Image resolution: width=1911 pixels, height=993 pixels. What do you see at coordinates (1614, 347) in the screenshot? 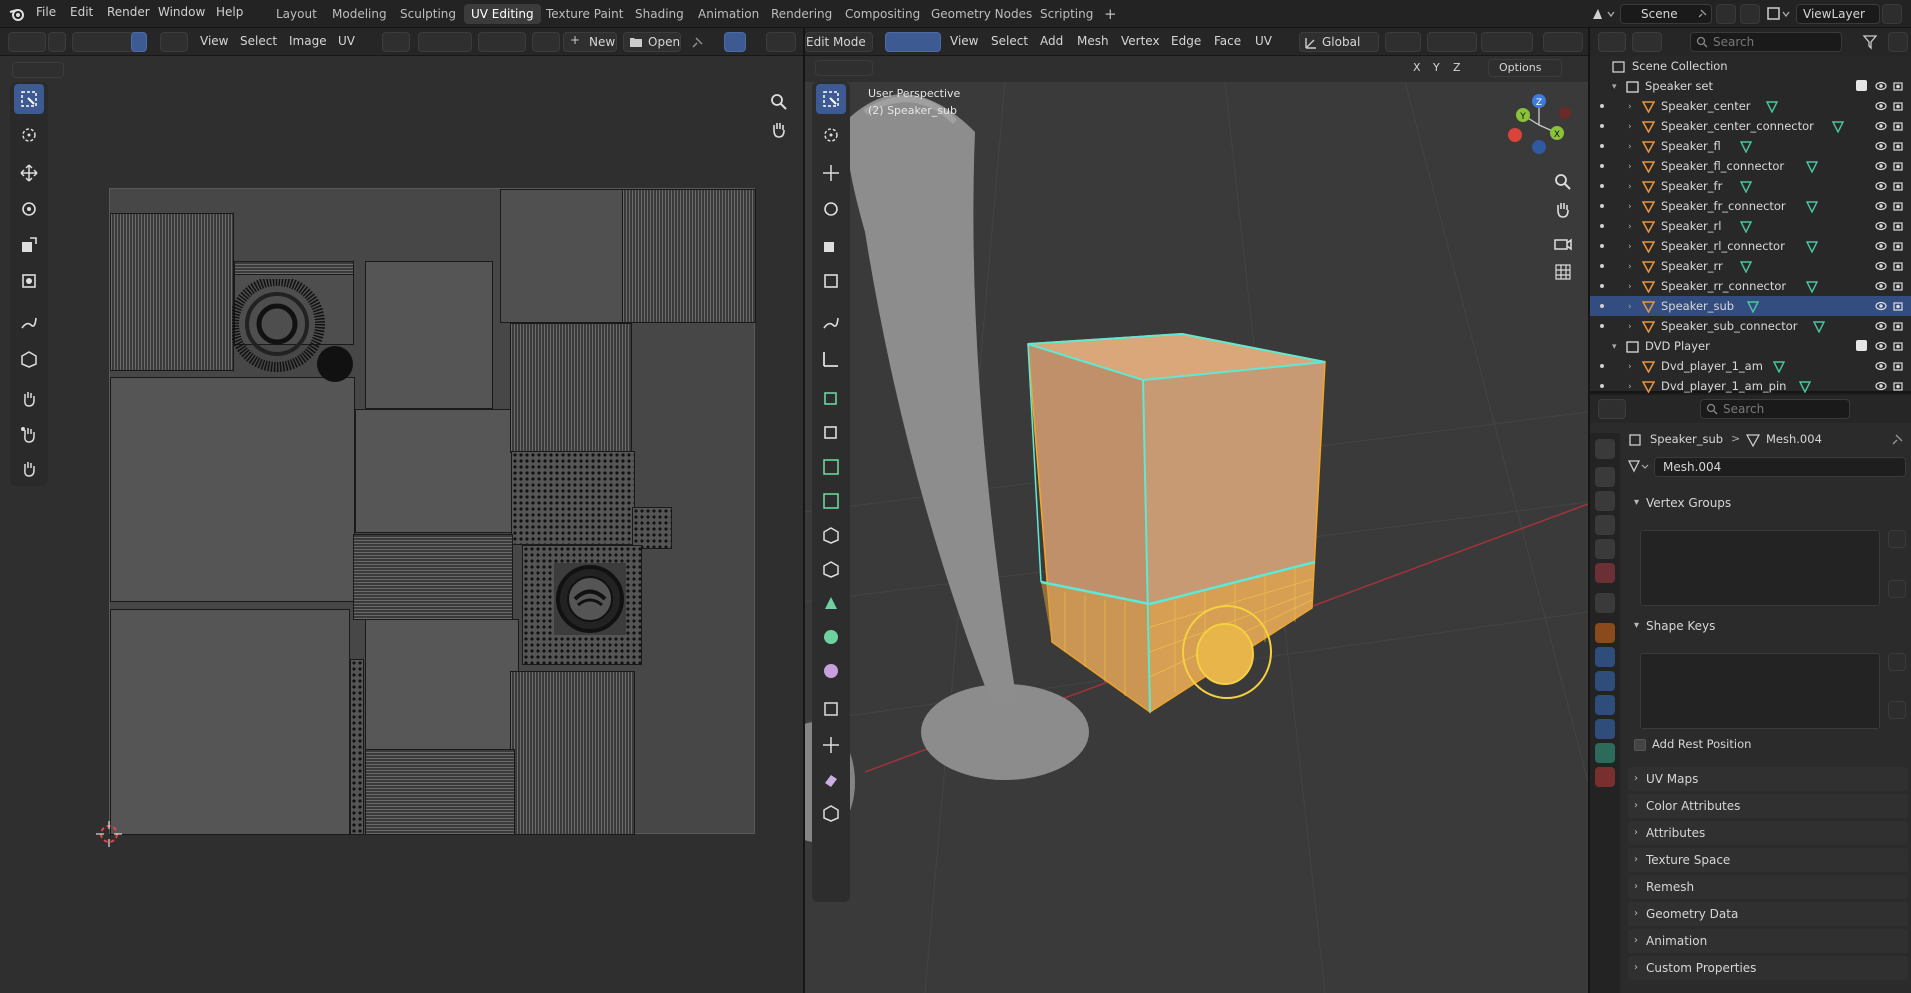
I see `chevron-down-icon: ▾` at bounding box center [1614, 347].